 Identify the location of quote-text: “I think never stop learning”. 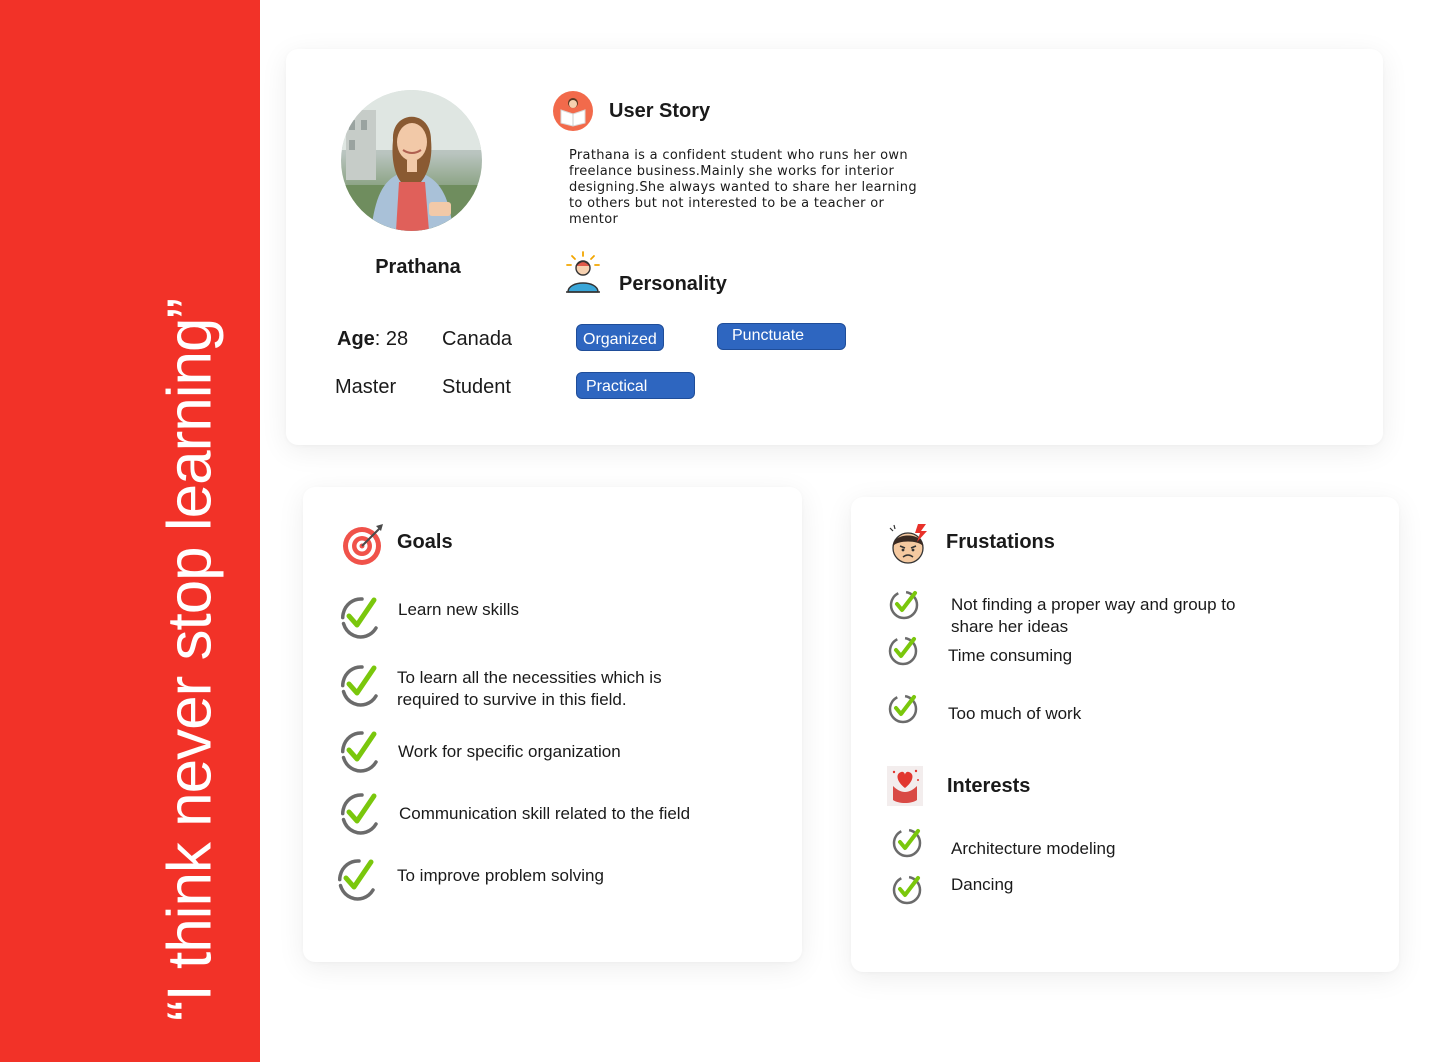
(190, 660).